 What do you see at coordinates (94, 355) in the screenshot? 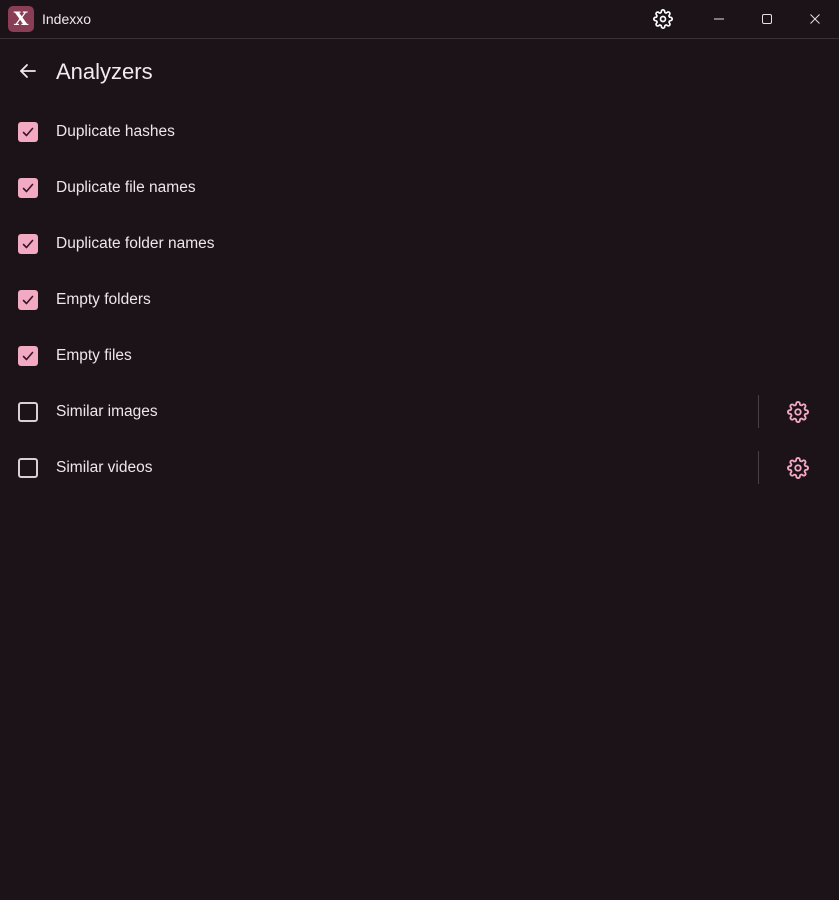
I see `analyzer-label: Empty files` at bounding box center [94, 355].